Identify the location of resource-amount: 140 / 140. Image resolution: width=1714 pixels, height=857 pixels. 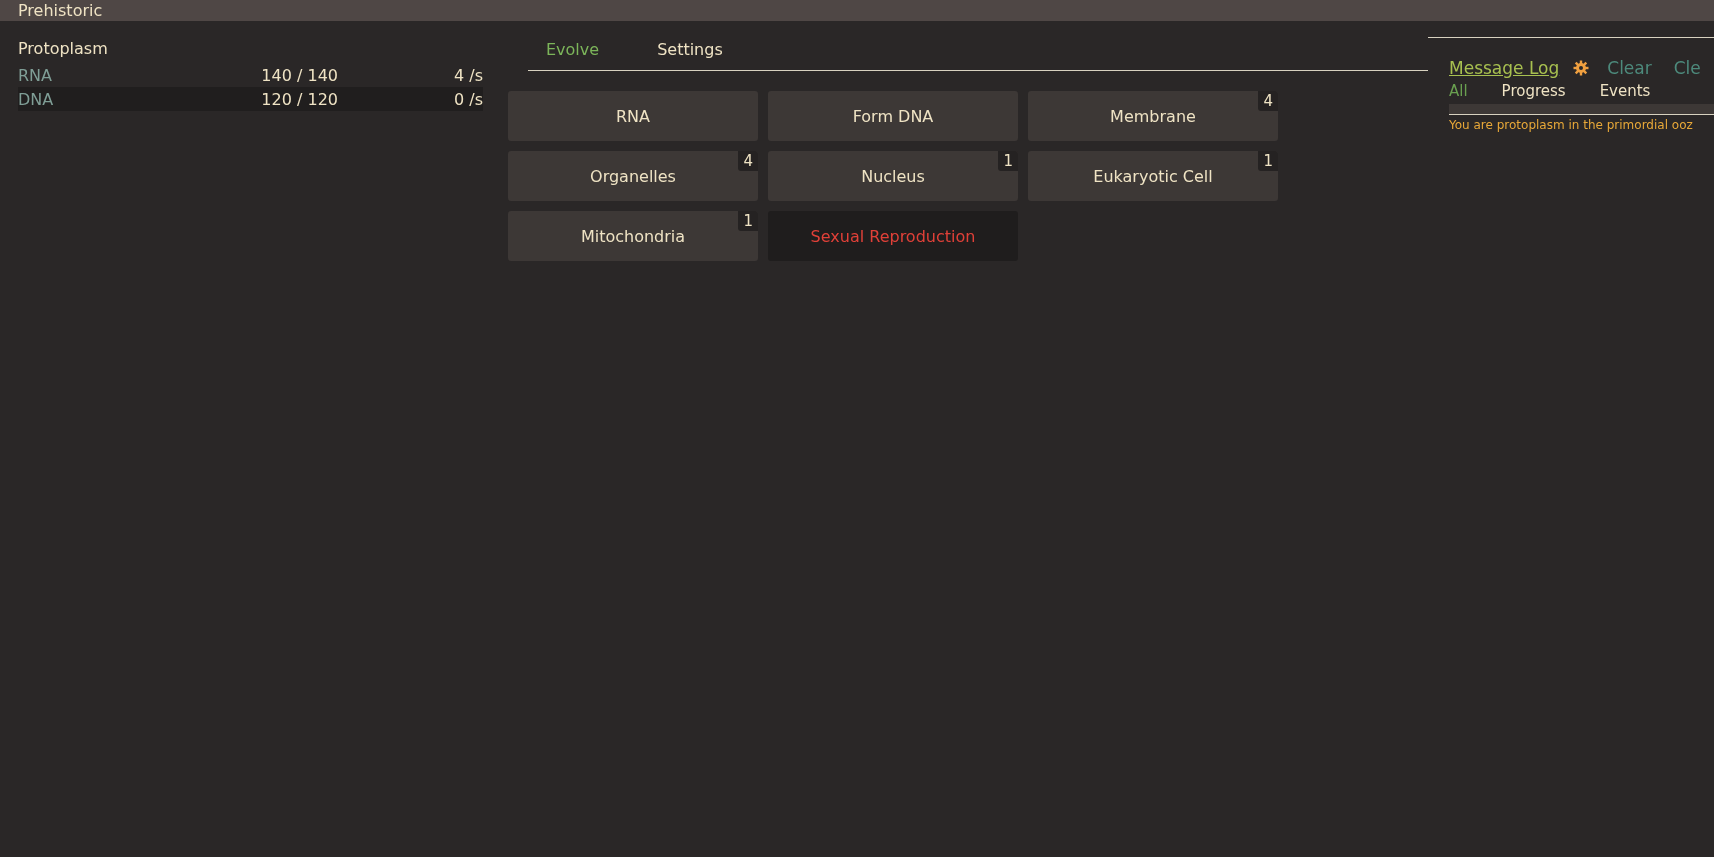
(299, 75).